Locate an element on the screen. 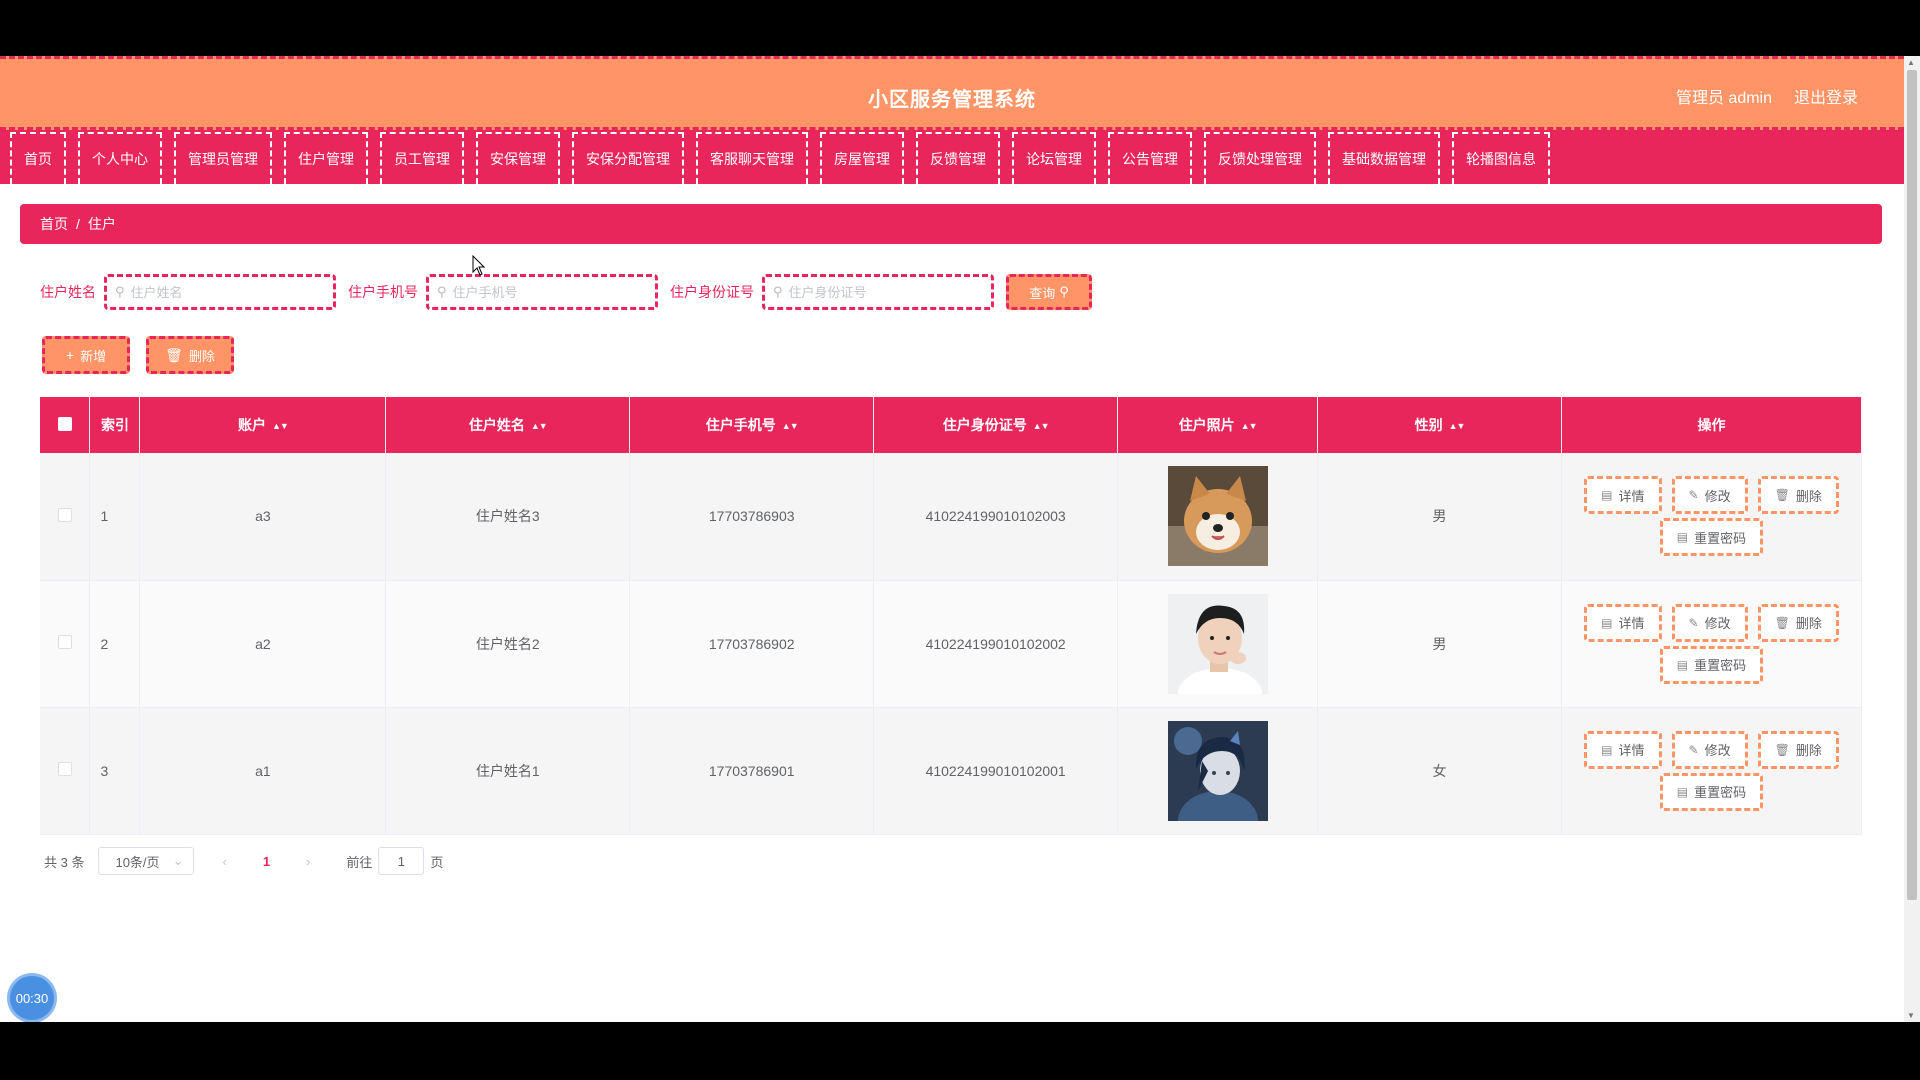  header-select-all is located at coordinates (65, 425).